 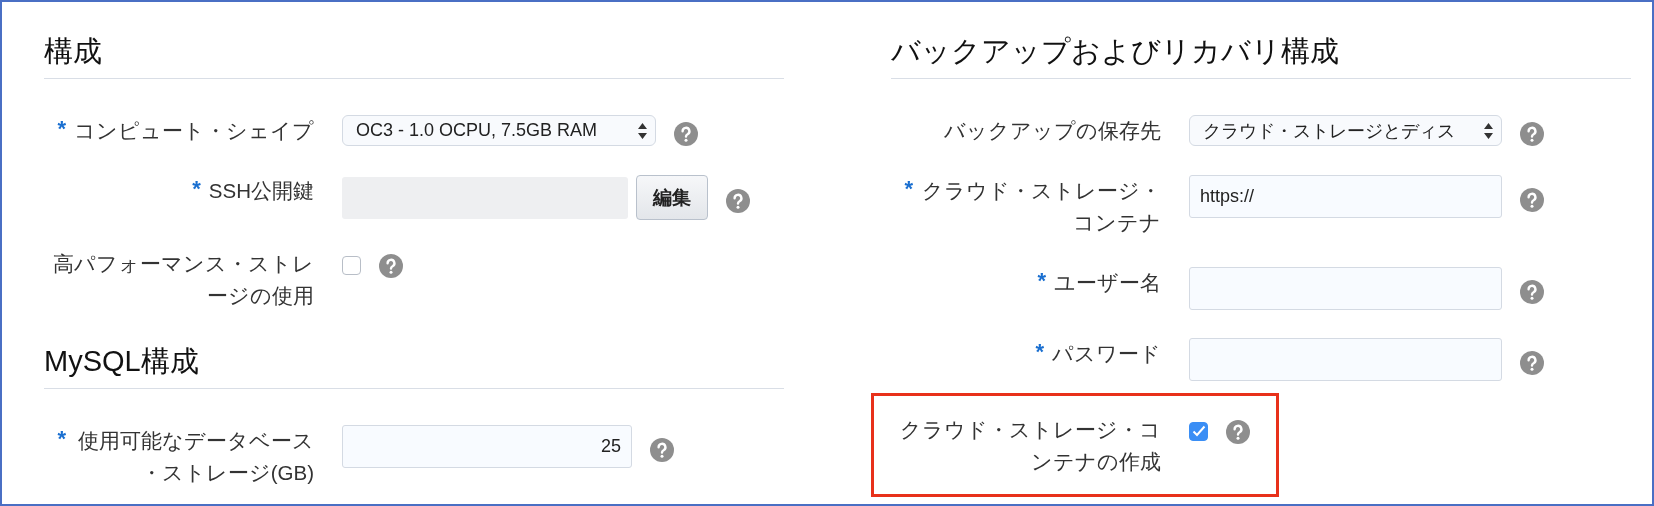 I want to click on field-label: SSH公開鍵, so click(x=261, y=191).